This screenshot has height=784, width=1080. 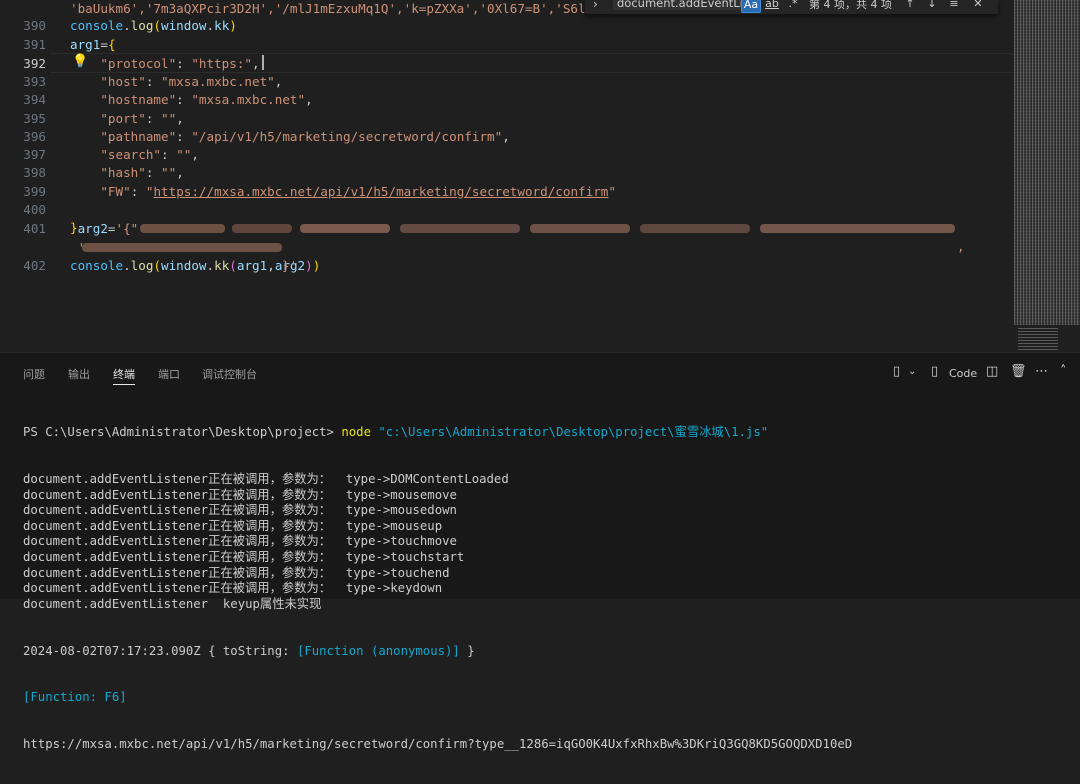 What do you see at coordinates (184, 265) in the screenshot?
I see `code-token: window` at bounding box center [184, 265].